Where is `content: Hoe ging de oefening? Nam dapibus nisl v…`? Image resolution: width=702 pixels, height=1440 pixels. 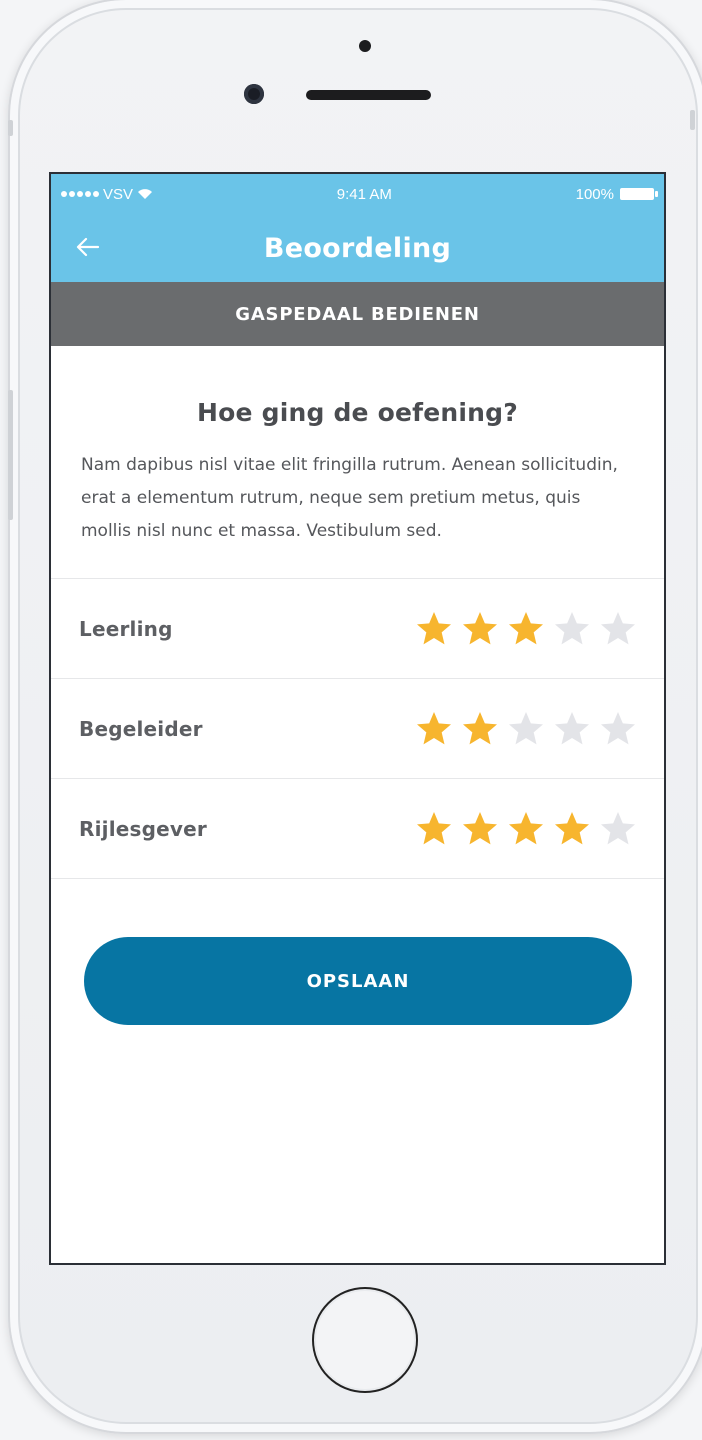 content: Hoe ging de oefening? Nam dapibus nisl v… is located at coordinates (357, 488).